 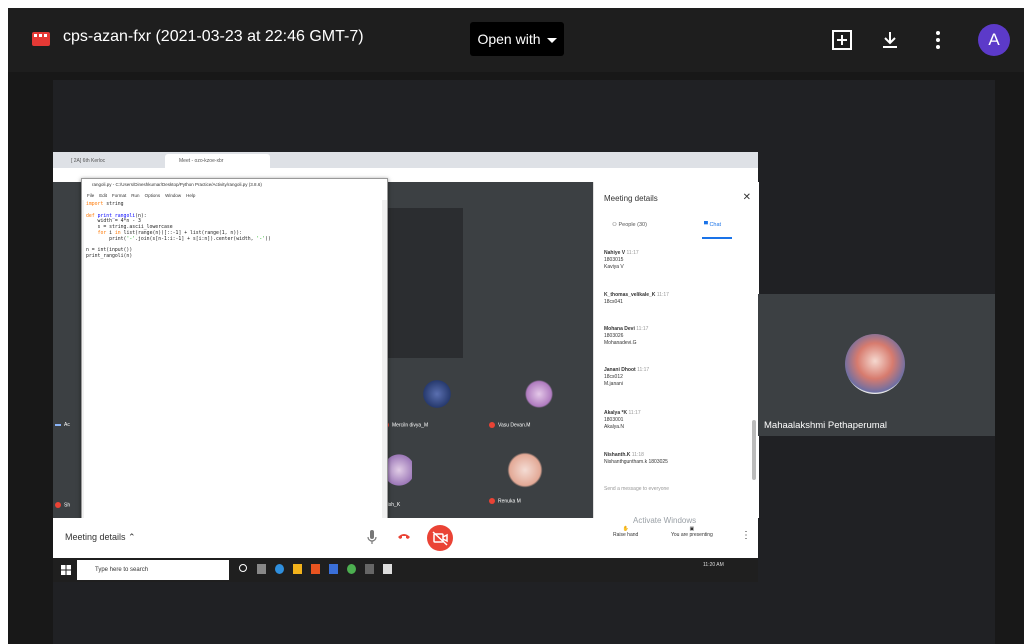 I want to click on chat-message: Akalya *K 11:17 1803001 Akalya.N, so click(x=622, y=420).